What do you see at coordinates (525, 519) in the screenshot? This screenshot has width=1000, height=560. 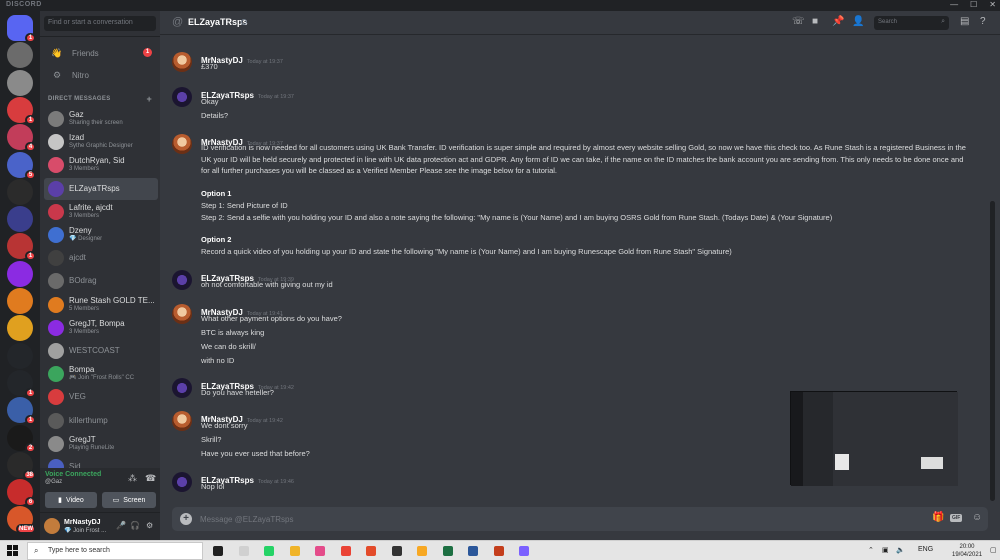 I see `message-input` at bounding box center [525, 519].